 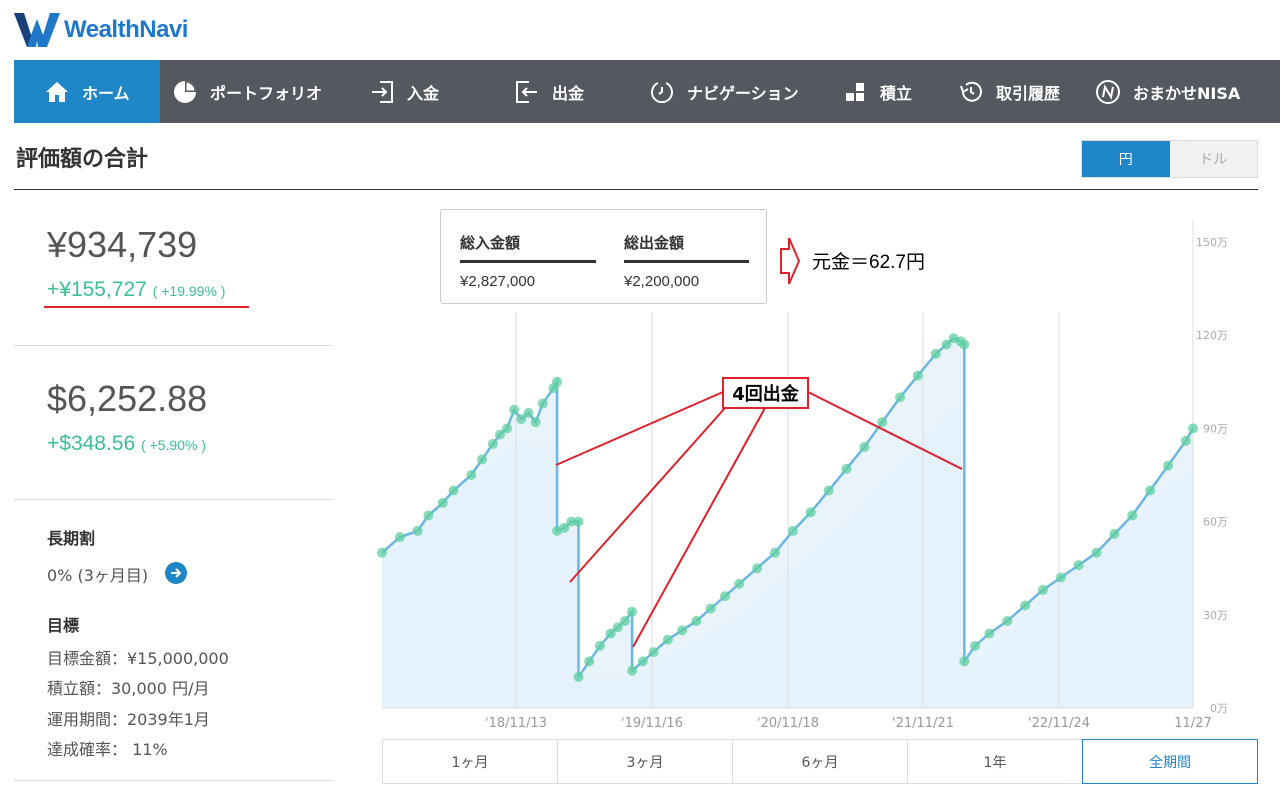 I want to click on red-arrow-icon, so click(x=790, y=261).